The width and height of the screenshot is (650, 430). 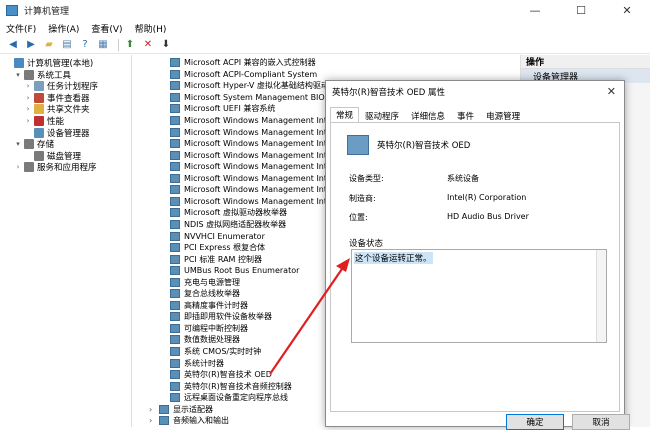 I want to click on tree-item: › 共享文件夹, so click(x=57, y=109).